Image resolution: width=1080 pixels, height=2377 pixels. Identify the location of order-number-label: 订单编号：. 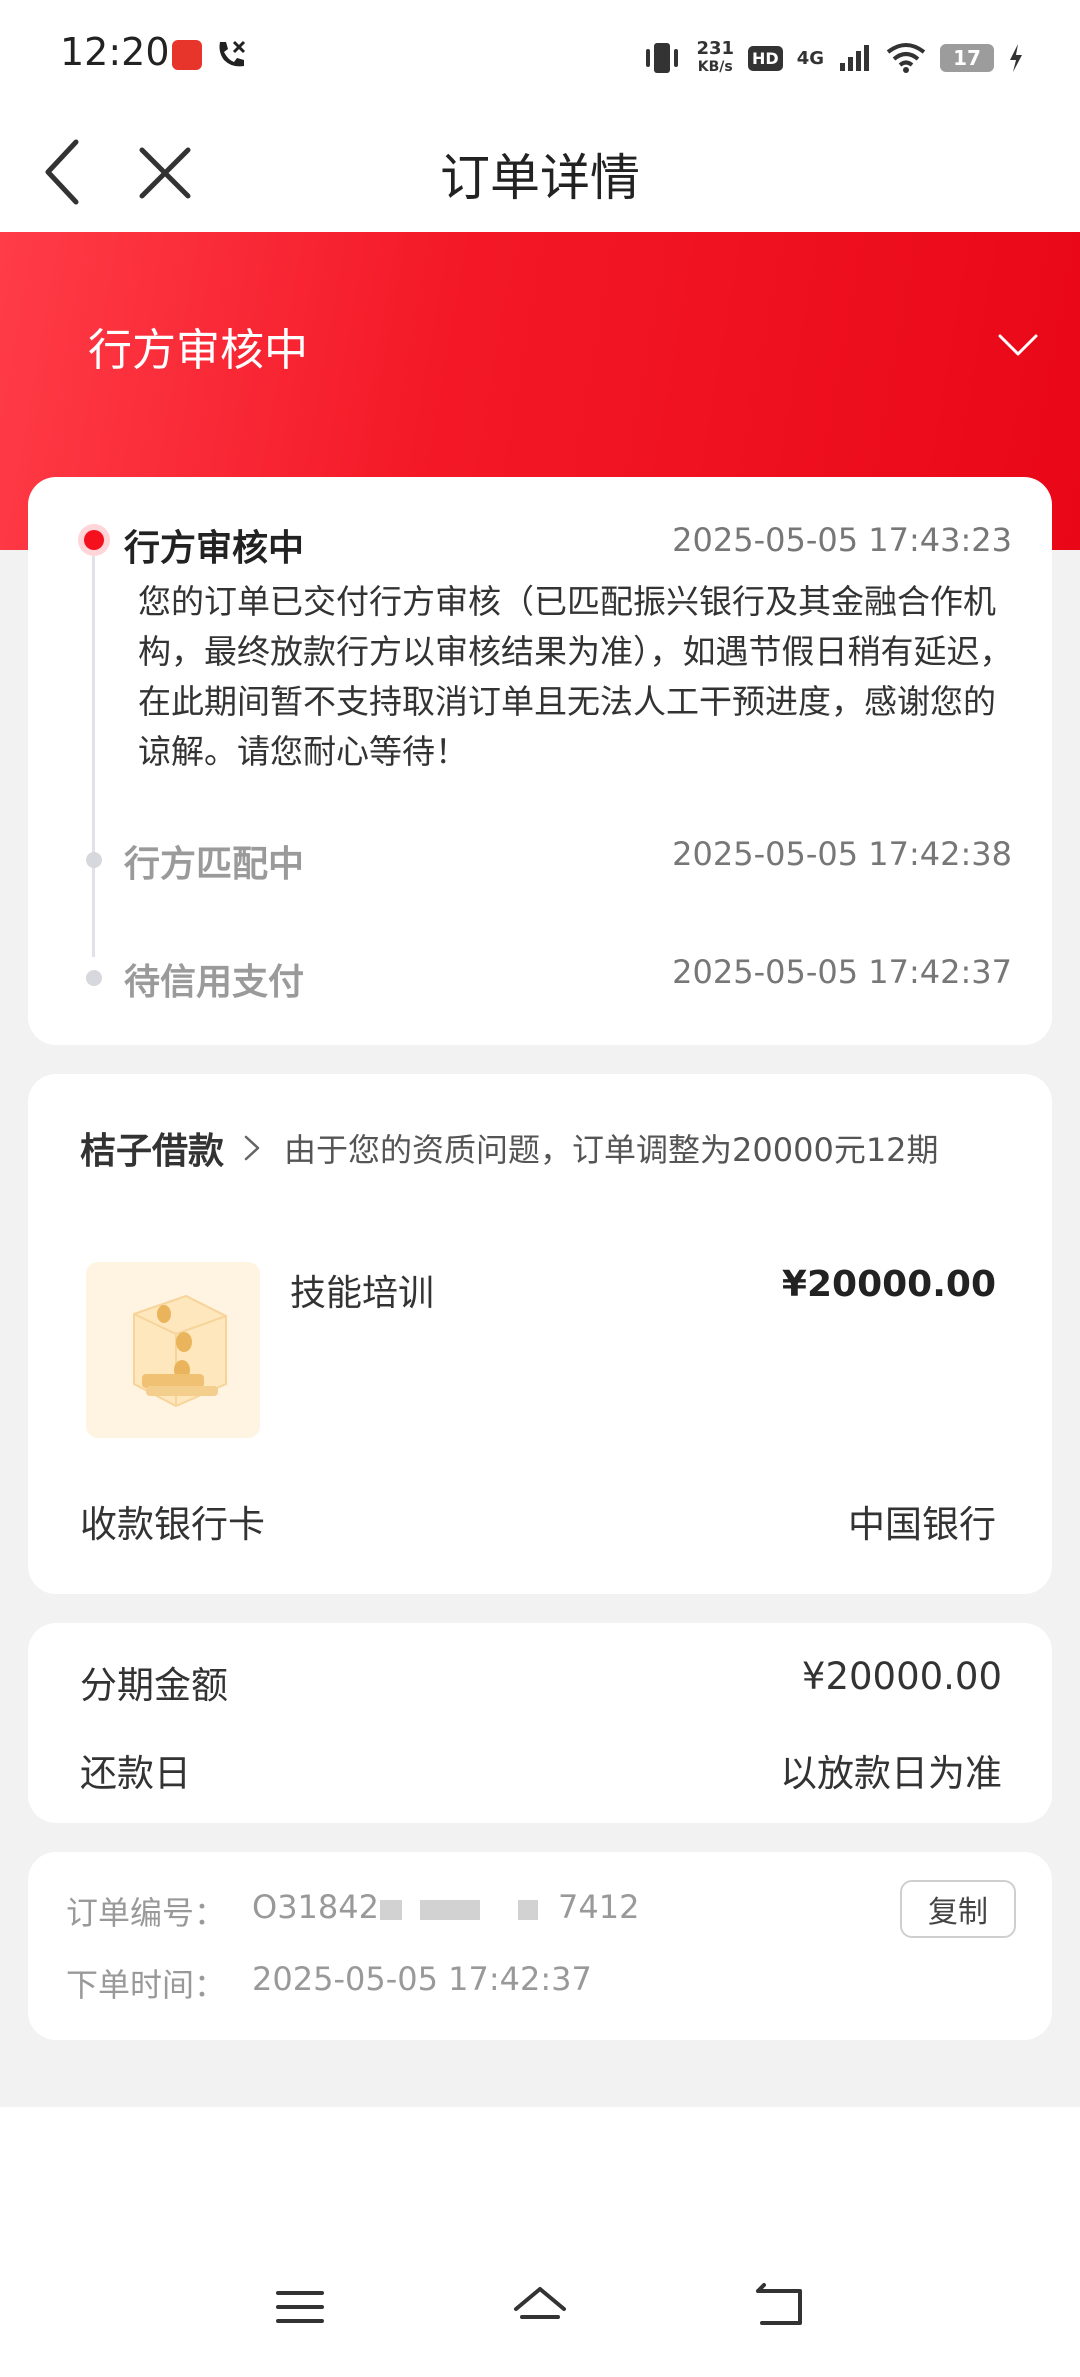
(146, 1913).